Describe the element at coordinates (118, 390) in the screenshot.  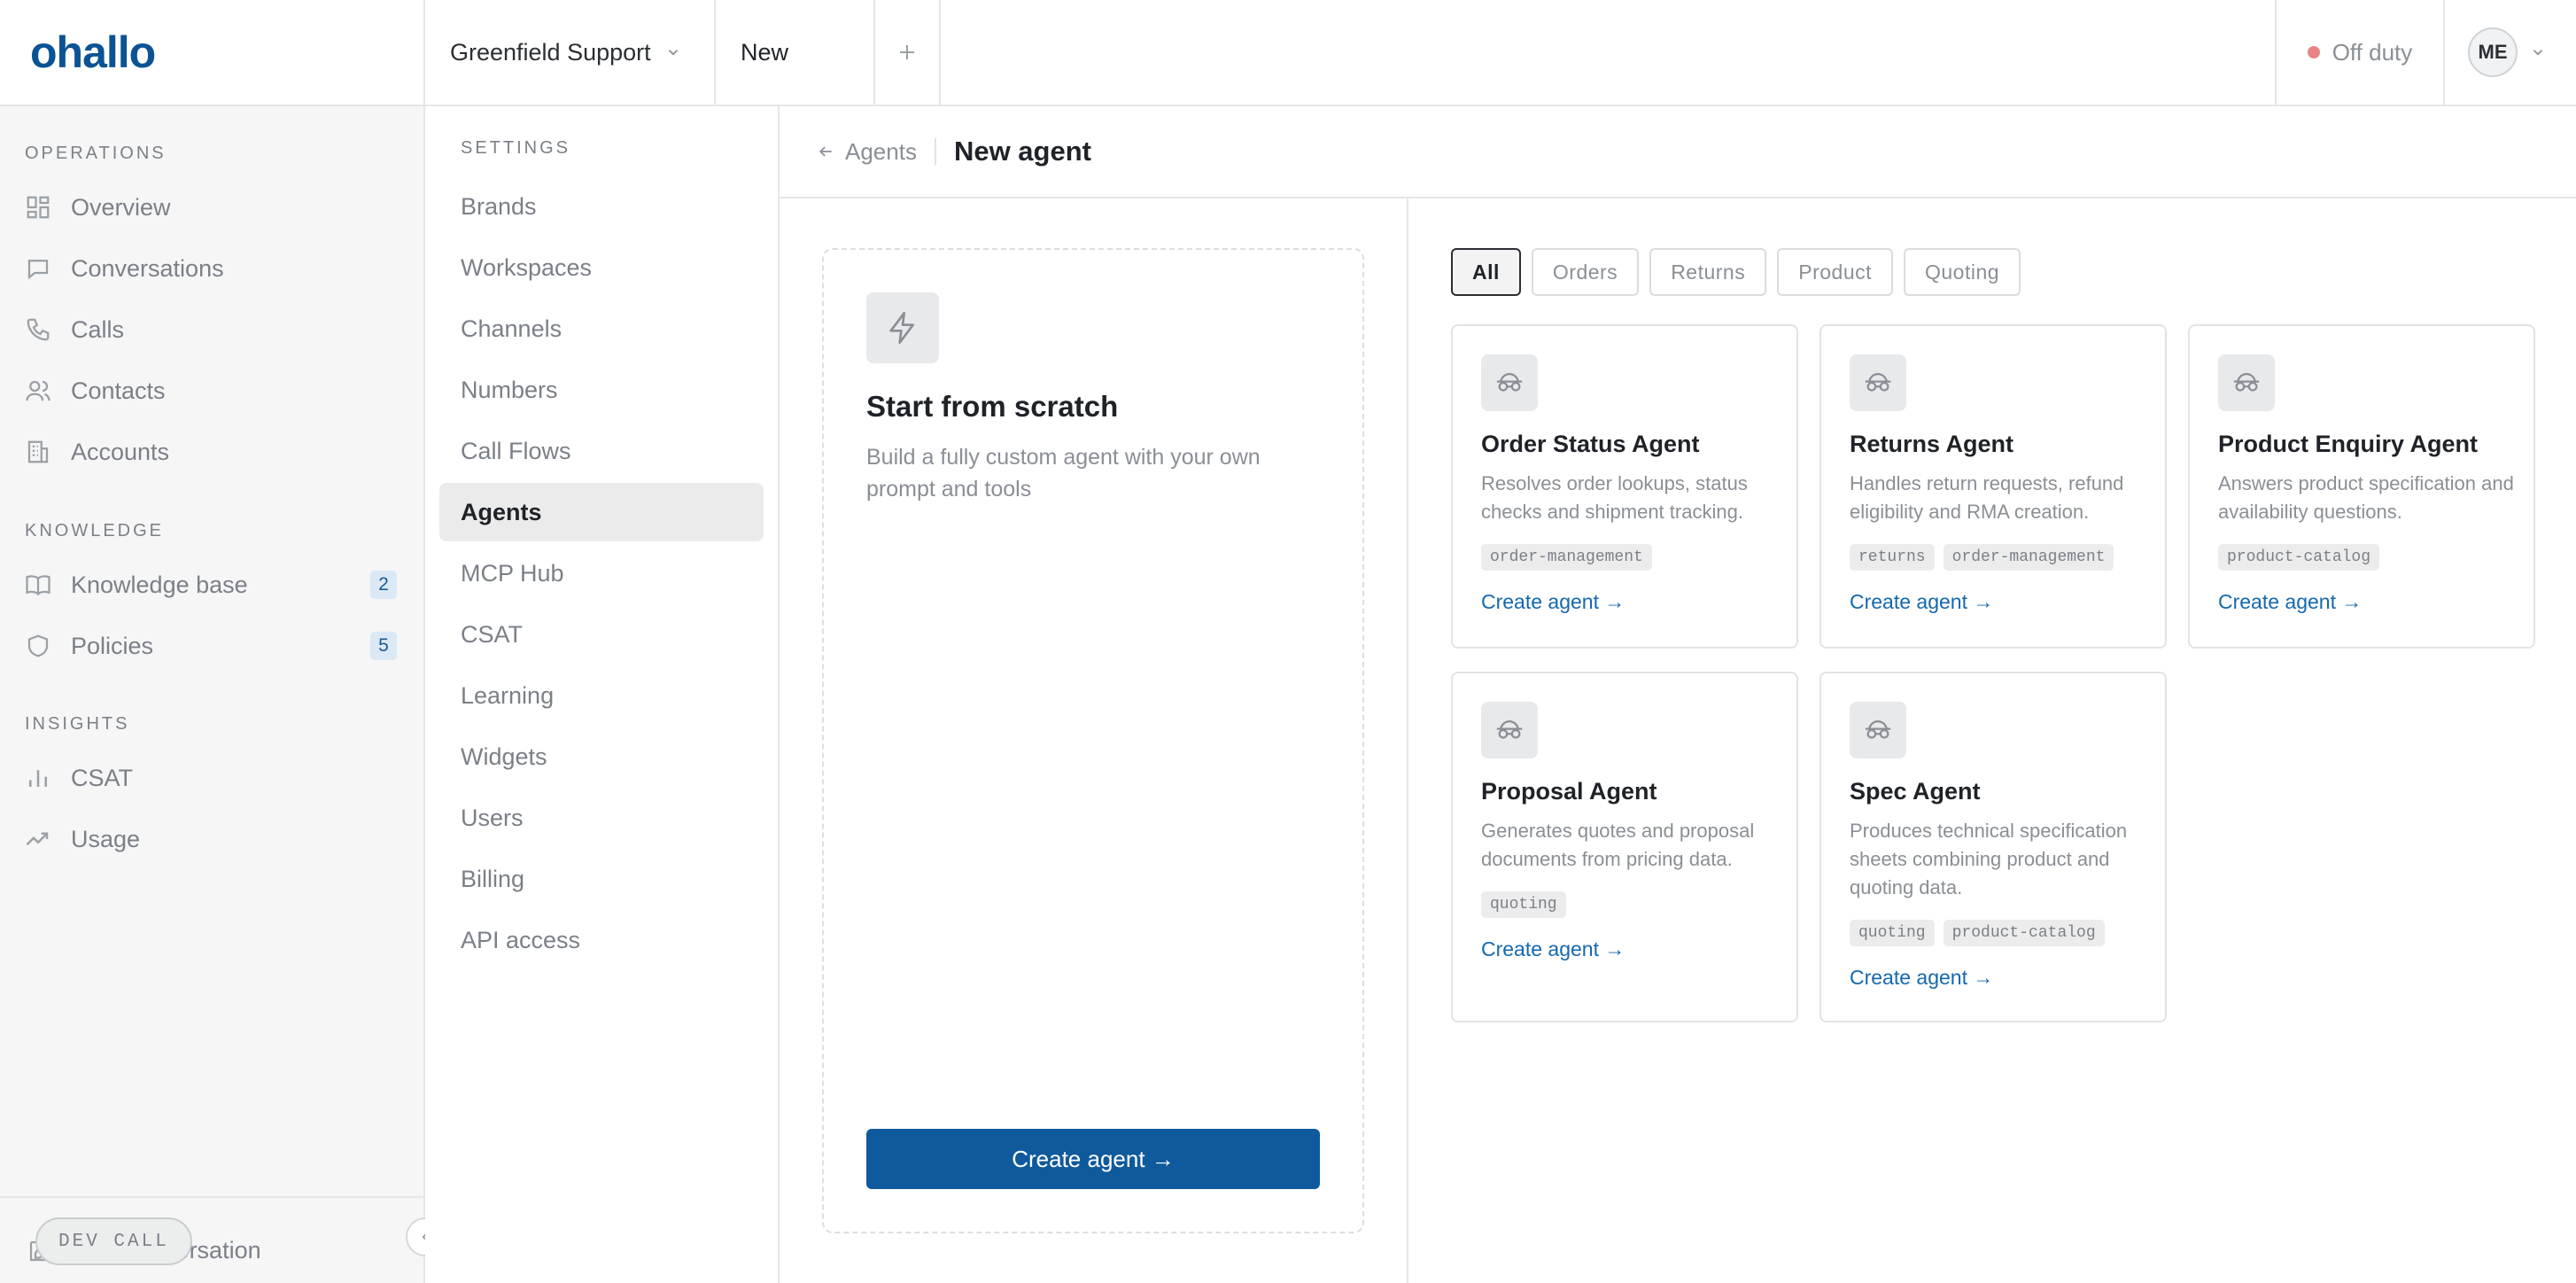
I see `nav-item-label: Contacts` at that location.